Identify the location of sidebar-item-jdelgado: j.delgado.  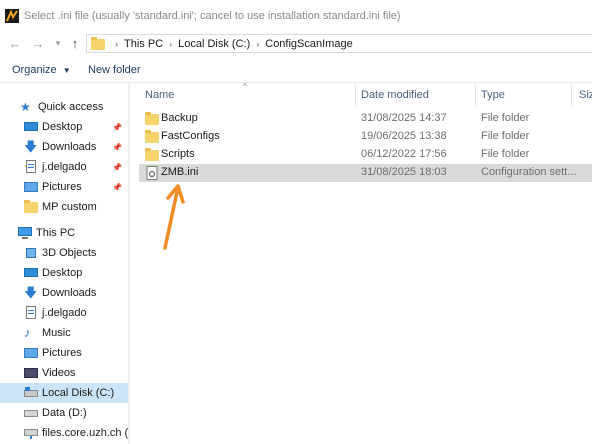
(64, 313).